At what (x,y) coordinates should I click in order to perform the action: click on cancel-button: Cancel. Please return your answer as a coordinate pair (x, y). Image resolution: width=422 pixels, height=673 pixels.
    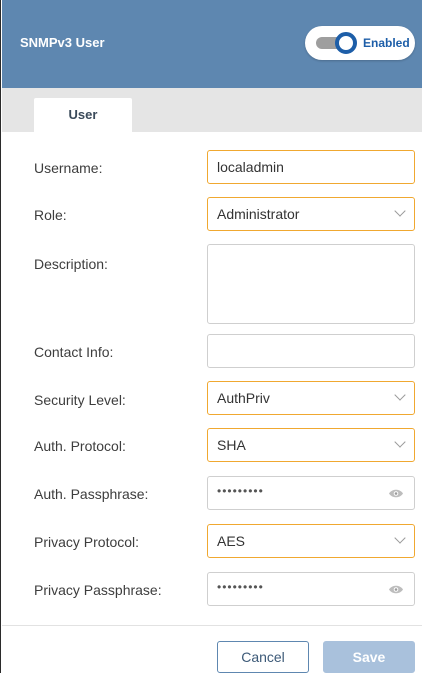
    Looking at the image, I should click on (263, 657).